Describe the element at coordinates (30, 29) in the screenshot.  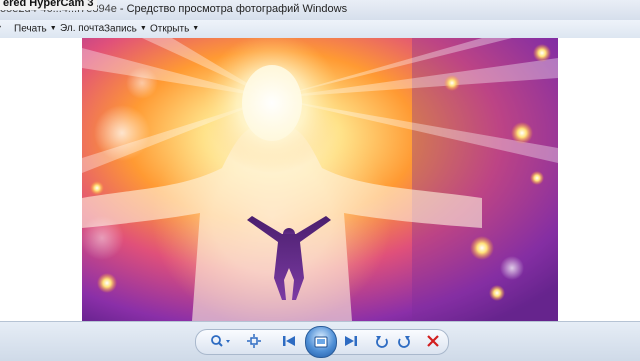
I see `menu-print-label: Печать` at that location.